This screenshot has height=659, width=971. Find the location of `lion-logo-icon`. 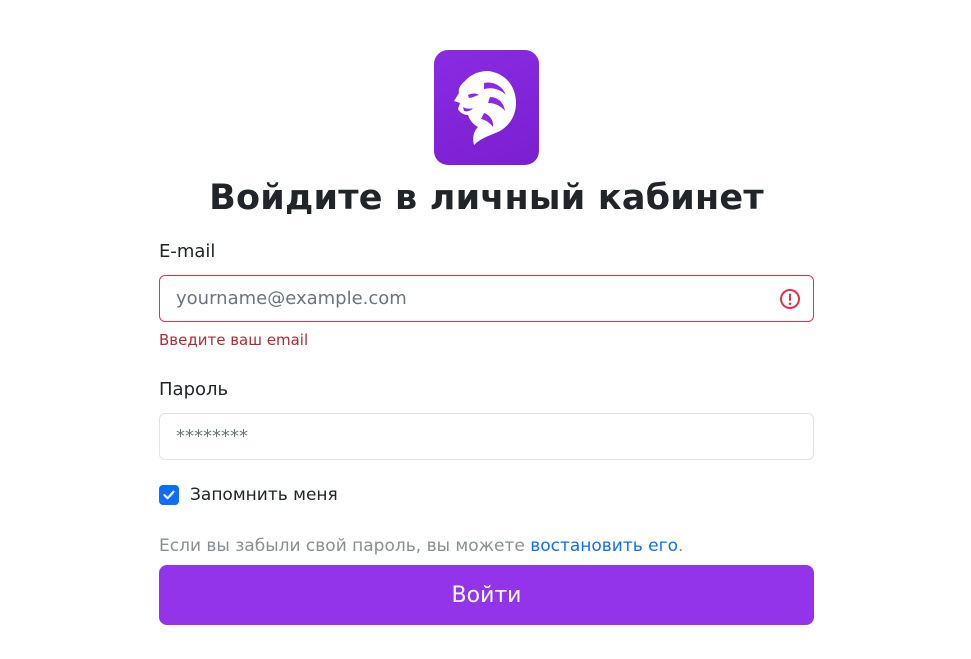

lion-logo-icon is located at coordinates (484, 107).